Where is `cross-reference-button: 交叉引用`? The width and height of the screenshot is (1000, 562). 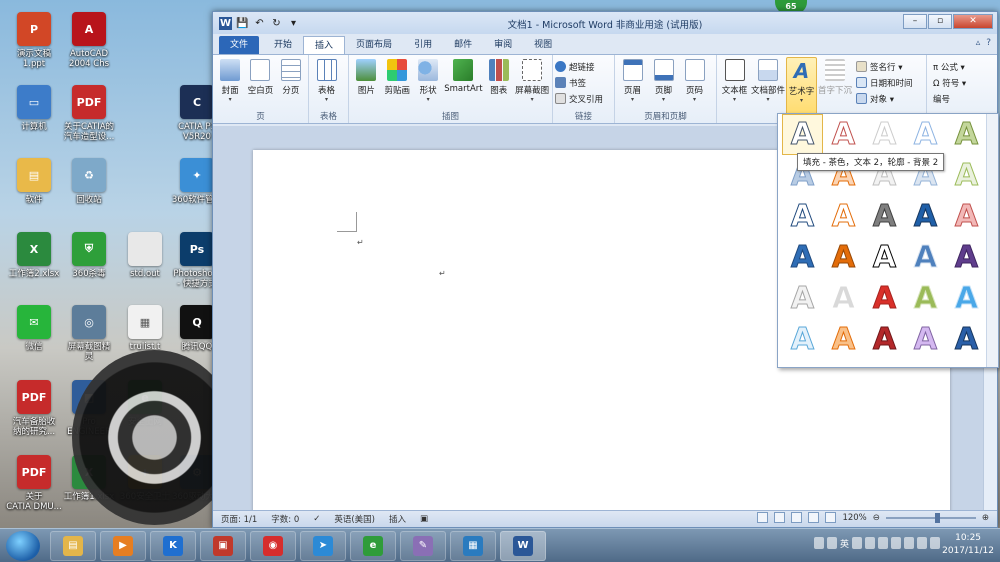
cross-reference-button: 交叉引用 is located at coordinates (579, 98).